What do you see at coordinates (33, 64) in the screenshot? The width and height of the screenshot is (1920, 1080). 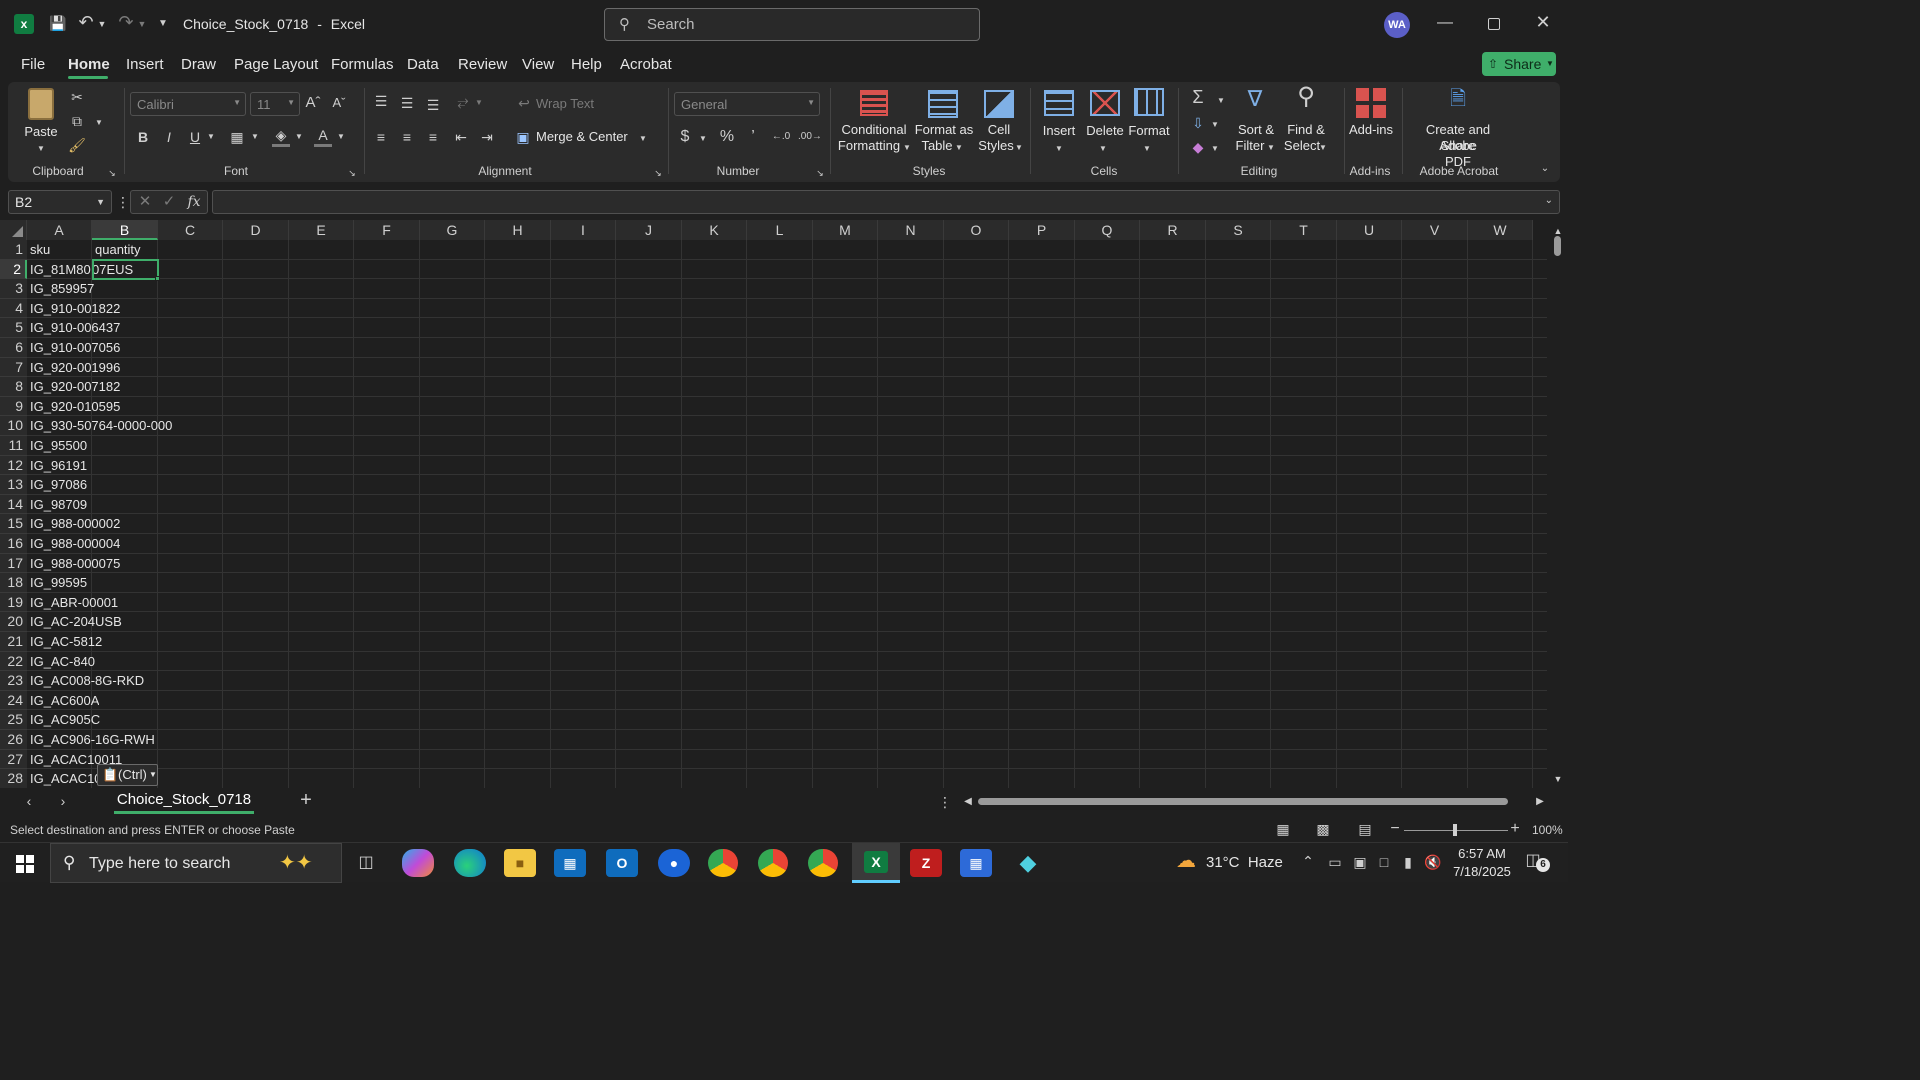 I see `tab-file: File` at bounding box center [33, 64].